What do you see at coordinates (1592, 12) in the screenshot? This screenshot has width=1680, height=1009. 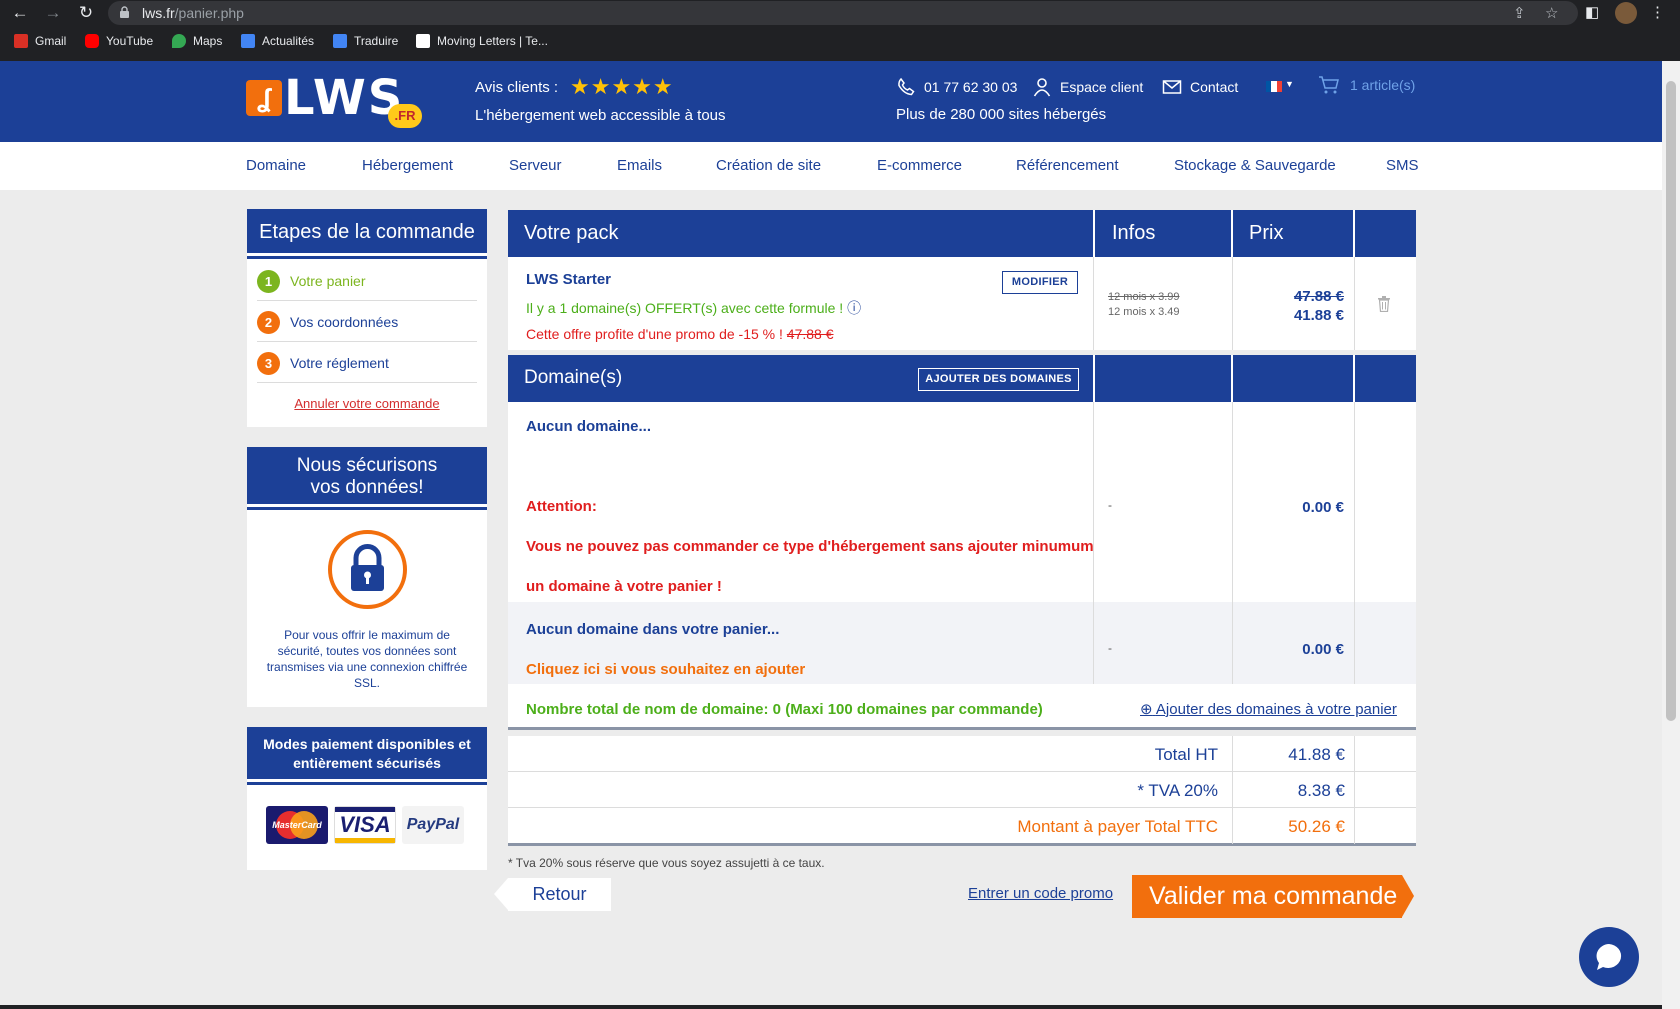 I see `sidepanel-icon: ◧` at bounding box center [1592, 12].